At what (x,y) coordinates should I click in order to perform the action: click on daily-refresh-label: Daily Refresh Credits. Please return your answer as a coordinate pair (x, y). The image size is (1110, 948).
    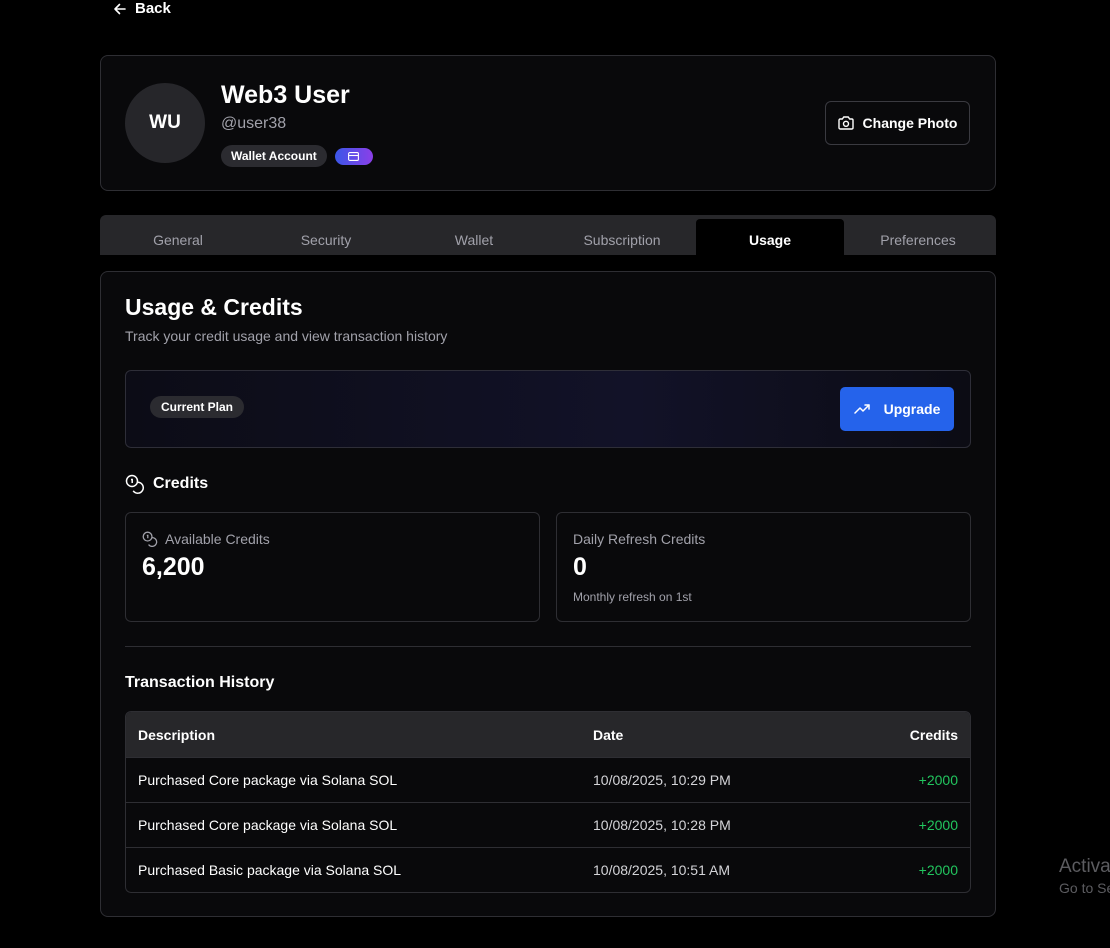
    Looking at the image, I should click on (639, 539).